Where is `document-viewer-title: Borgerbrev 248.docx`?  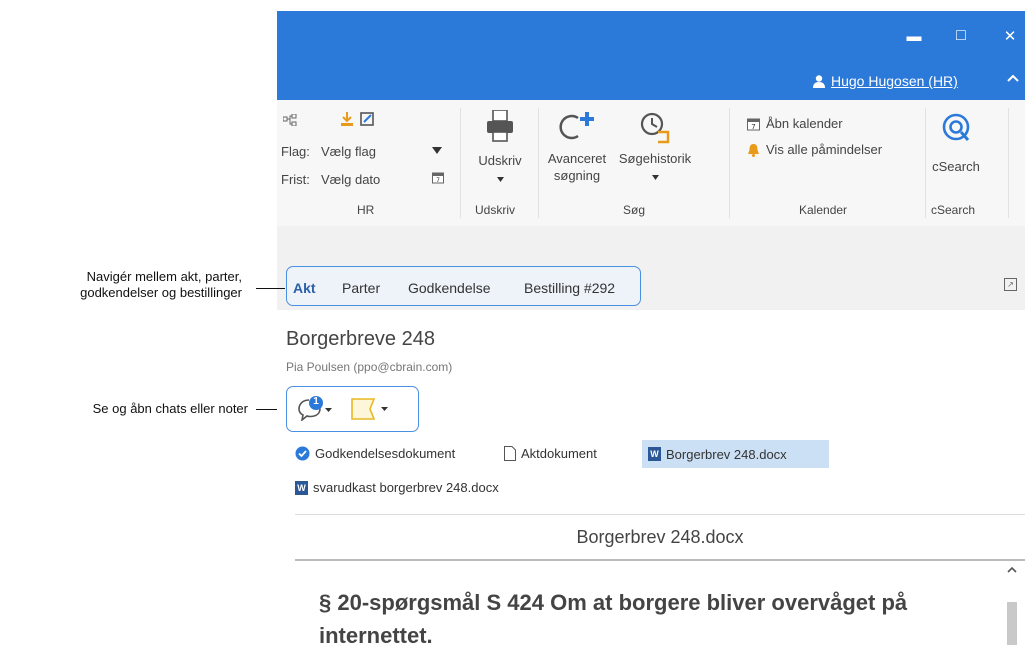
document-viewer-title: Borgerbrev 248.docx is located at coordinates (660, 537).